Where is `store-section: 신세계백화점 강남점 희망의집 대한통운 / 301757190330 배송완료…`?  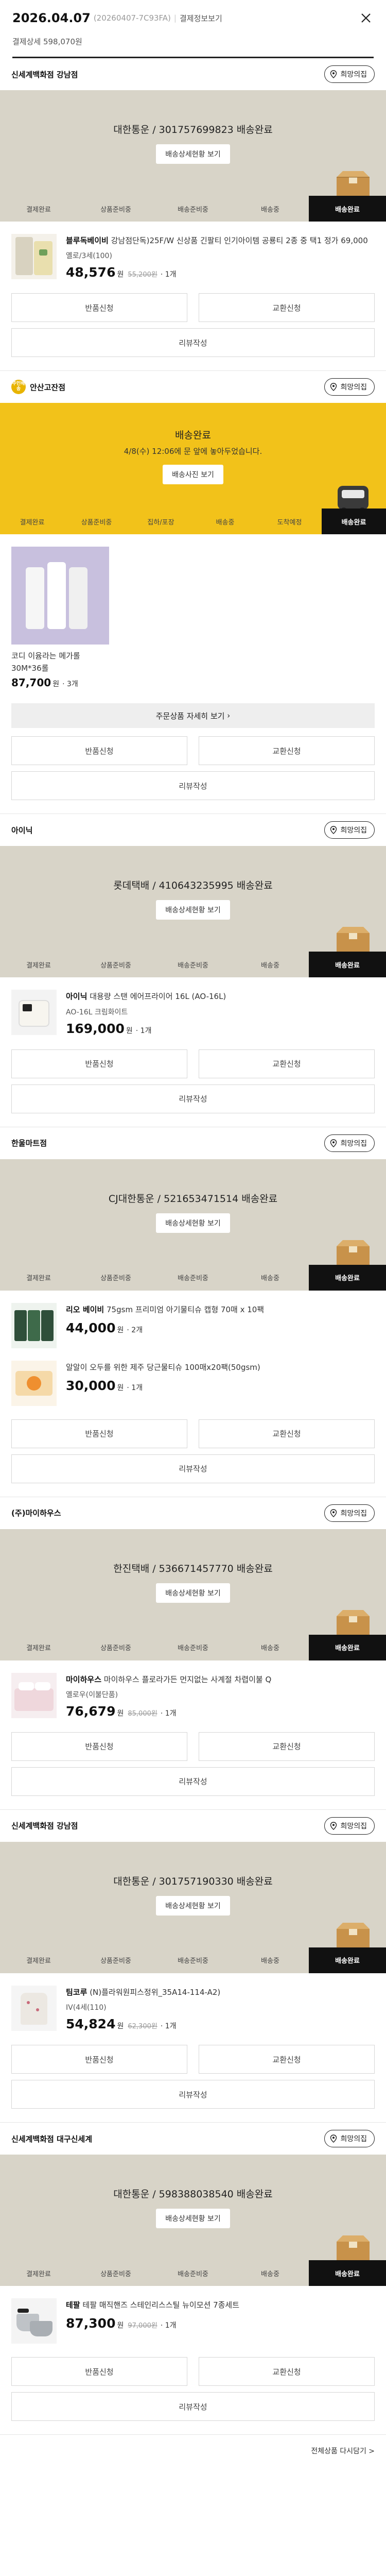 store-section: 신세계백화점 강남점 희망의집 대한통운 / 301757190330 배송완료… is located at coordinates (193, 1966).